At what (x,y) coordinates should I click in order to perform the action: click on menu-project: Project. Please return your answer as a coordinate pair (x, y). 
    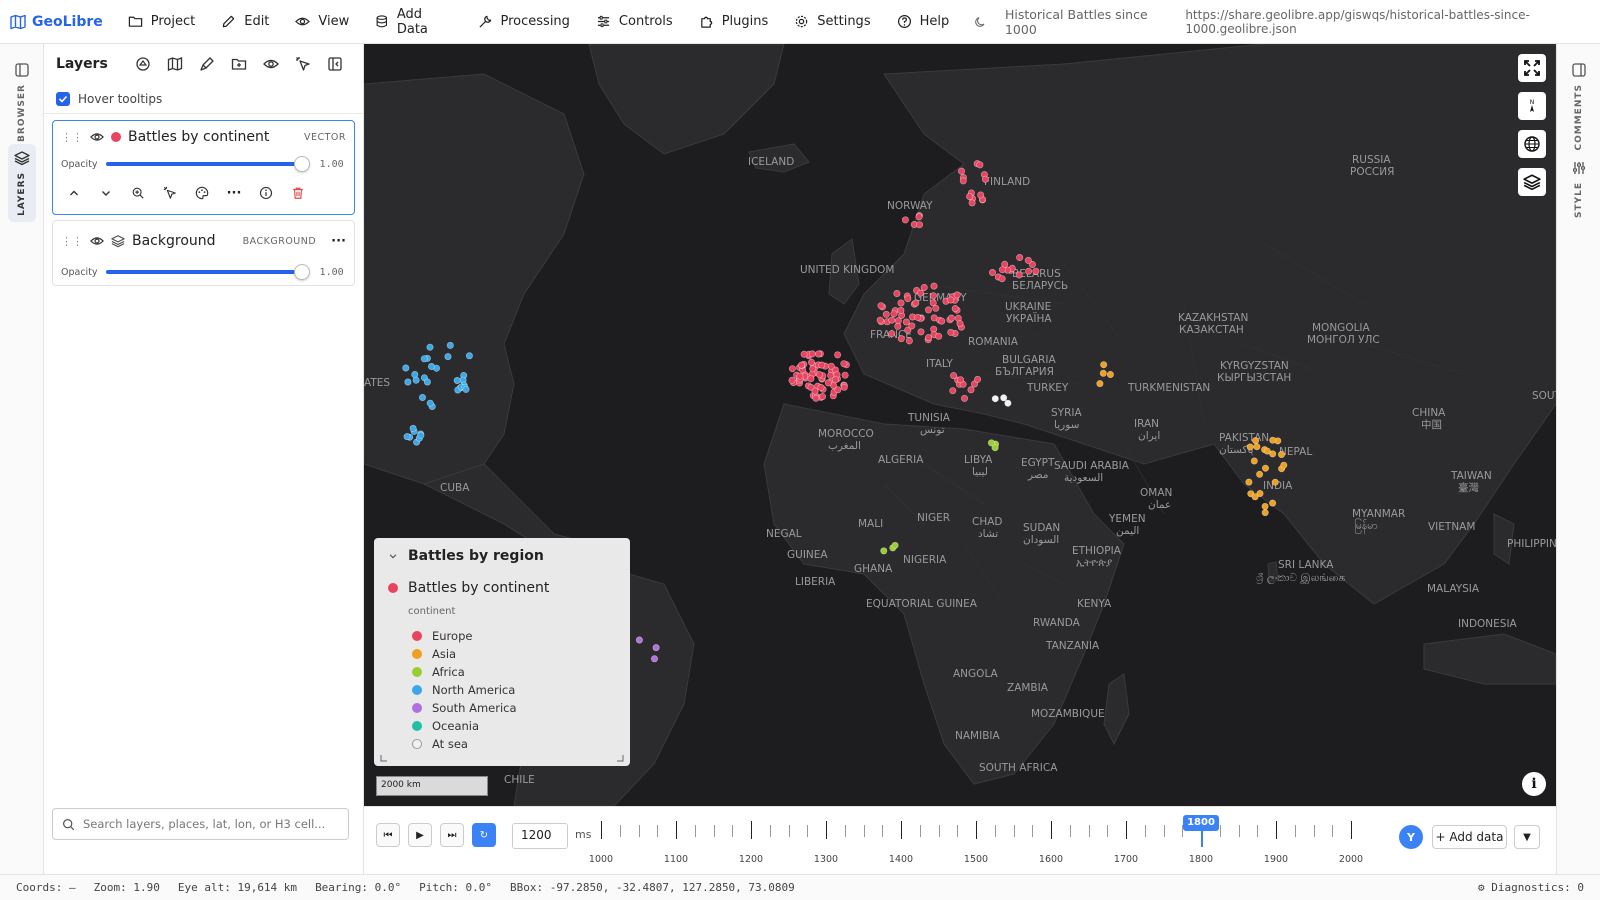
    Looking at the image, I should click on (161, 22).